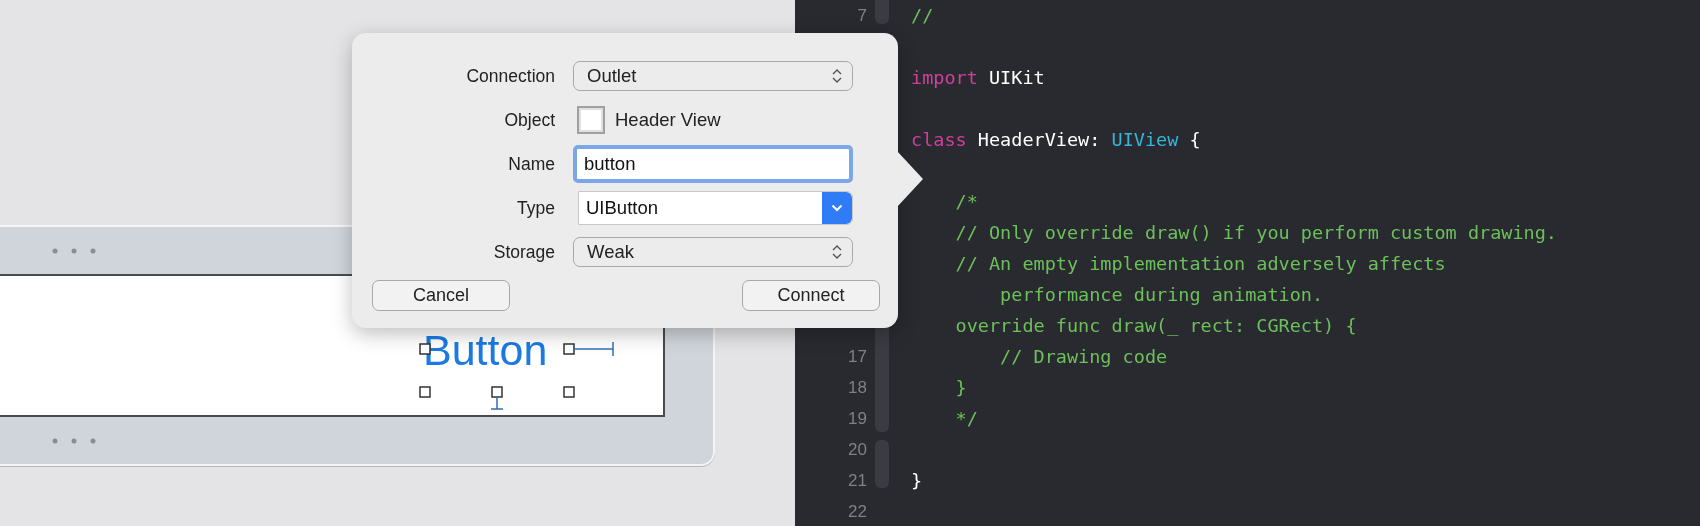 The height and width of the screenshot is (526, 1700). What do you see at coordinates (713, 164) in the screenshot?
I see `name-field: button` at bounding box center [713, 164].